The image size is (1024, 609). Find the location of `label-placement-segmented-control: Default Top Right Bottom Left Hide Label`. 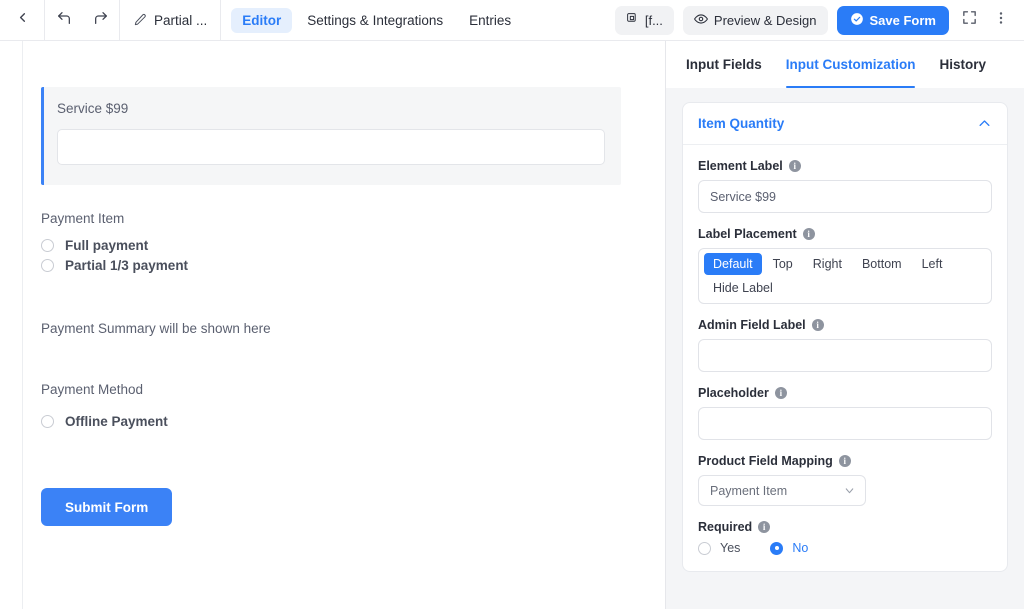

label-placement-segmented-control: Default Top Right Bottom Left Hide Label is located at coordinates (845, 276).